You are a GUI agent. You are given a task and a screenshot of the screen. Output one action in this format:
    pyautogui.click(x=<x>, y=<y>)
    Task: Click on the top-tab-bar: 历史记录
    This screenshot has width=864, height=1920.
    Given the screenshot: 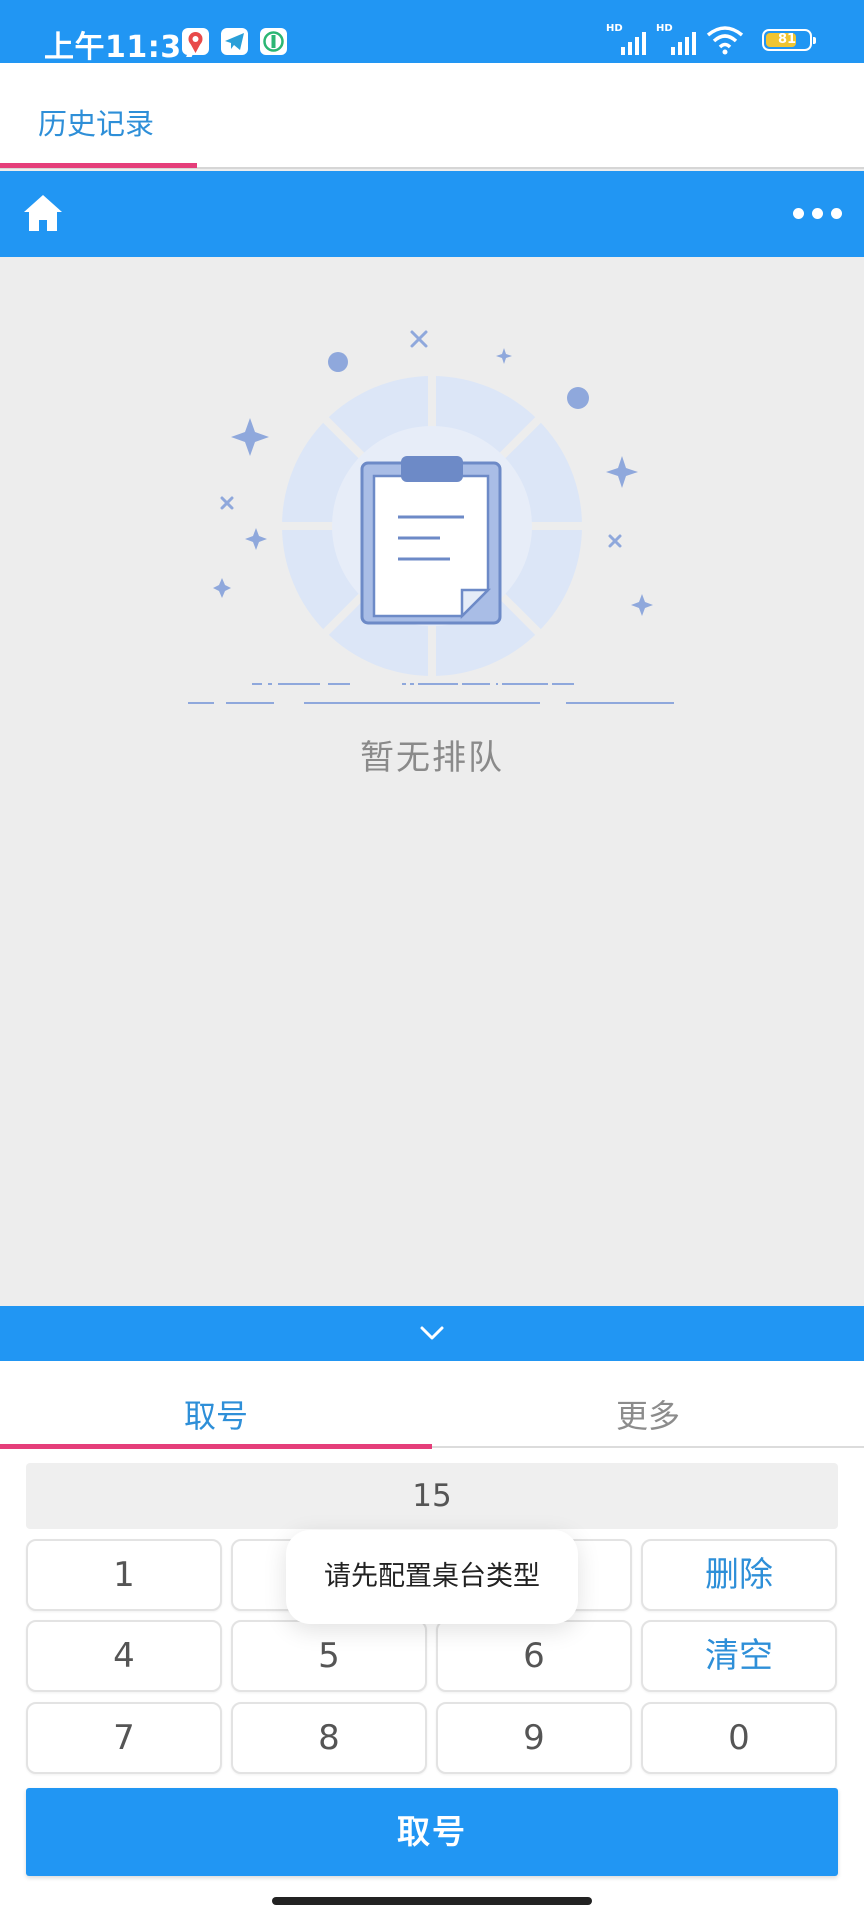 What is the action you would take?
    pyautogui.click(x=432, y=116)
    